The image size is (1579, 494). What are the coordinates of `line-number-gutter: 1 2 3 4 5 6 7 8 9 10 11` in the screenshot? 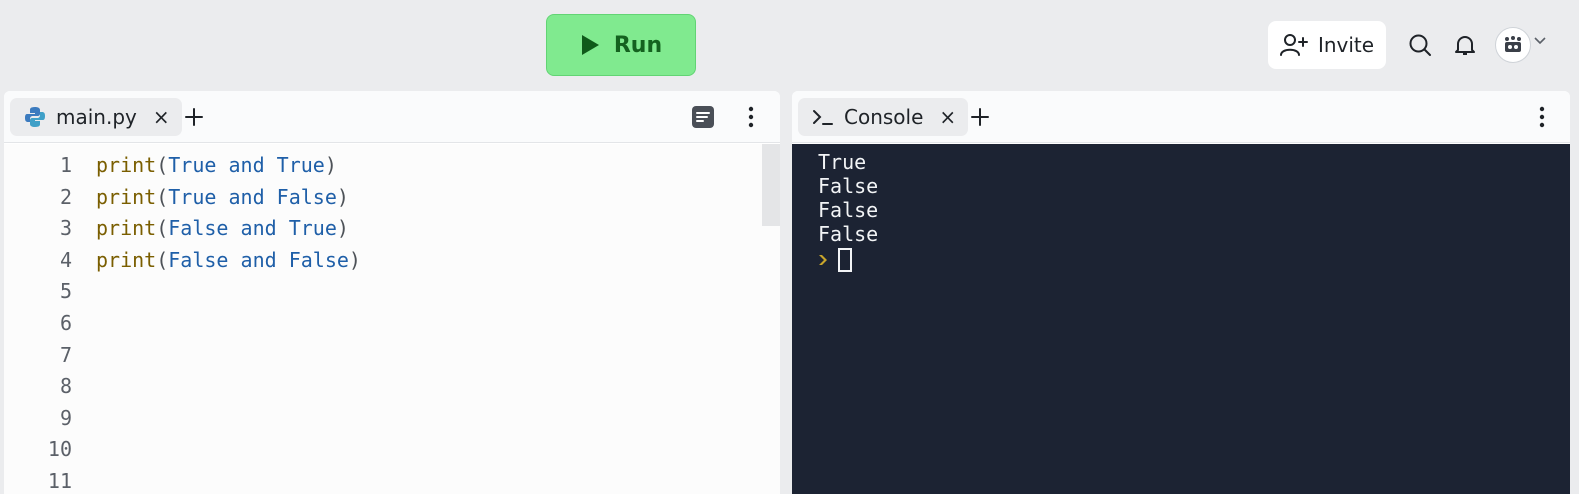 It's located at (40, 322).